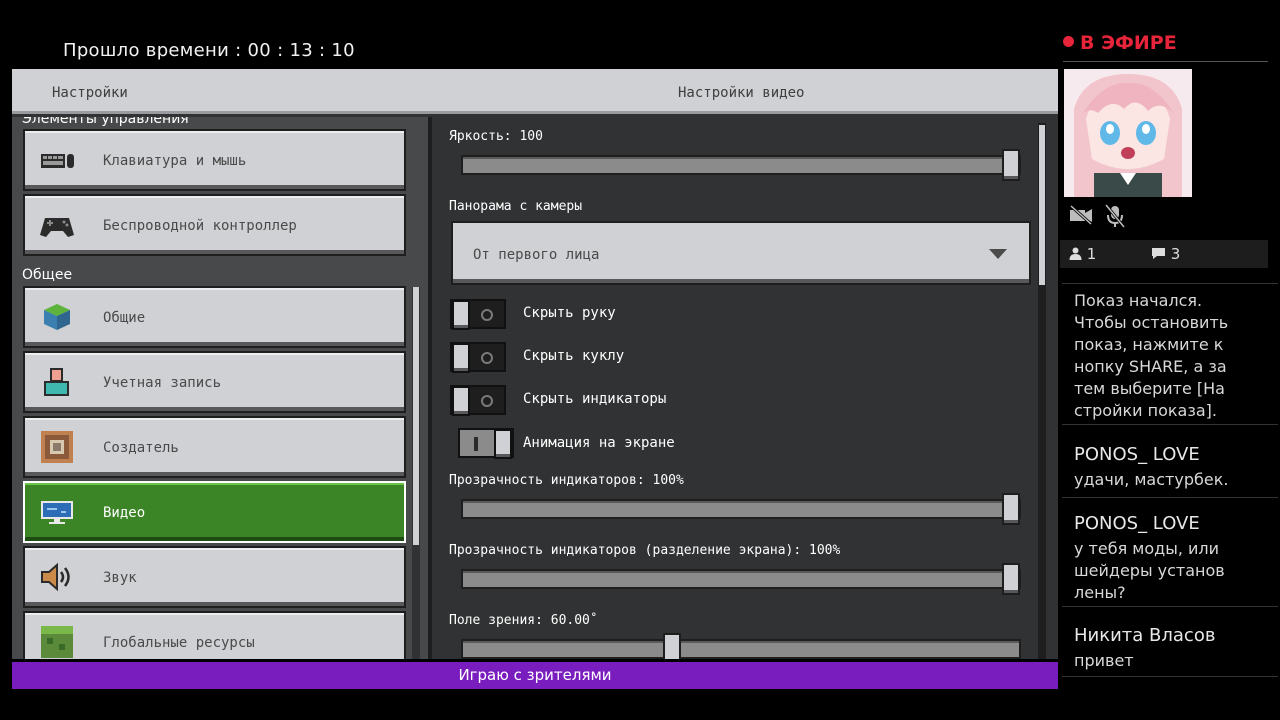  I want to click on chat-message: удачи, мастурбек., so click(1151, 479).